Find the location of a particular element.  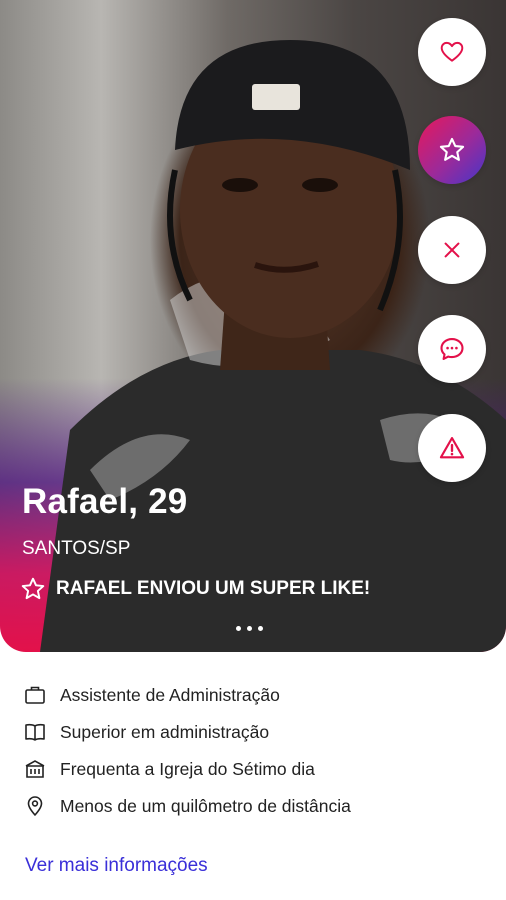

detail-distance: Menos de um quilômetro de distância is located at coordinates (186, 806).